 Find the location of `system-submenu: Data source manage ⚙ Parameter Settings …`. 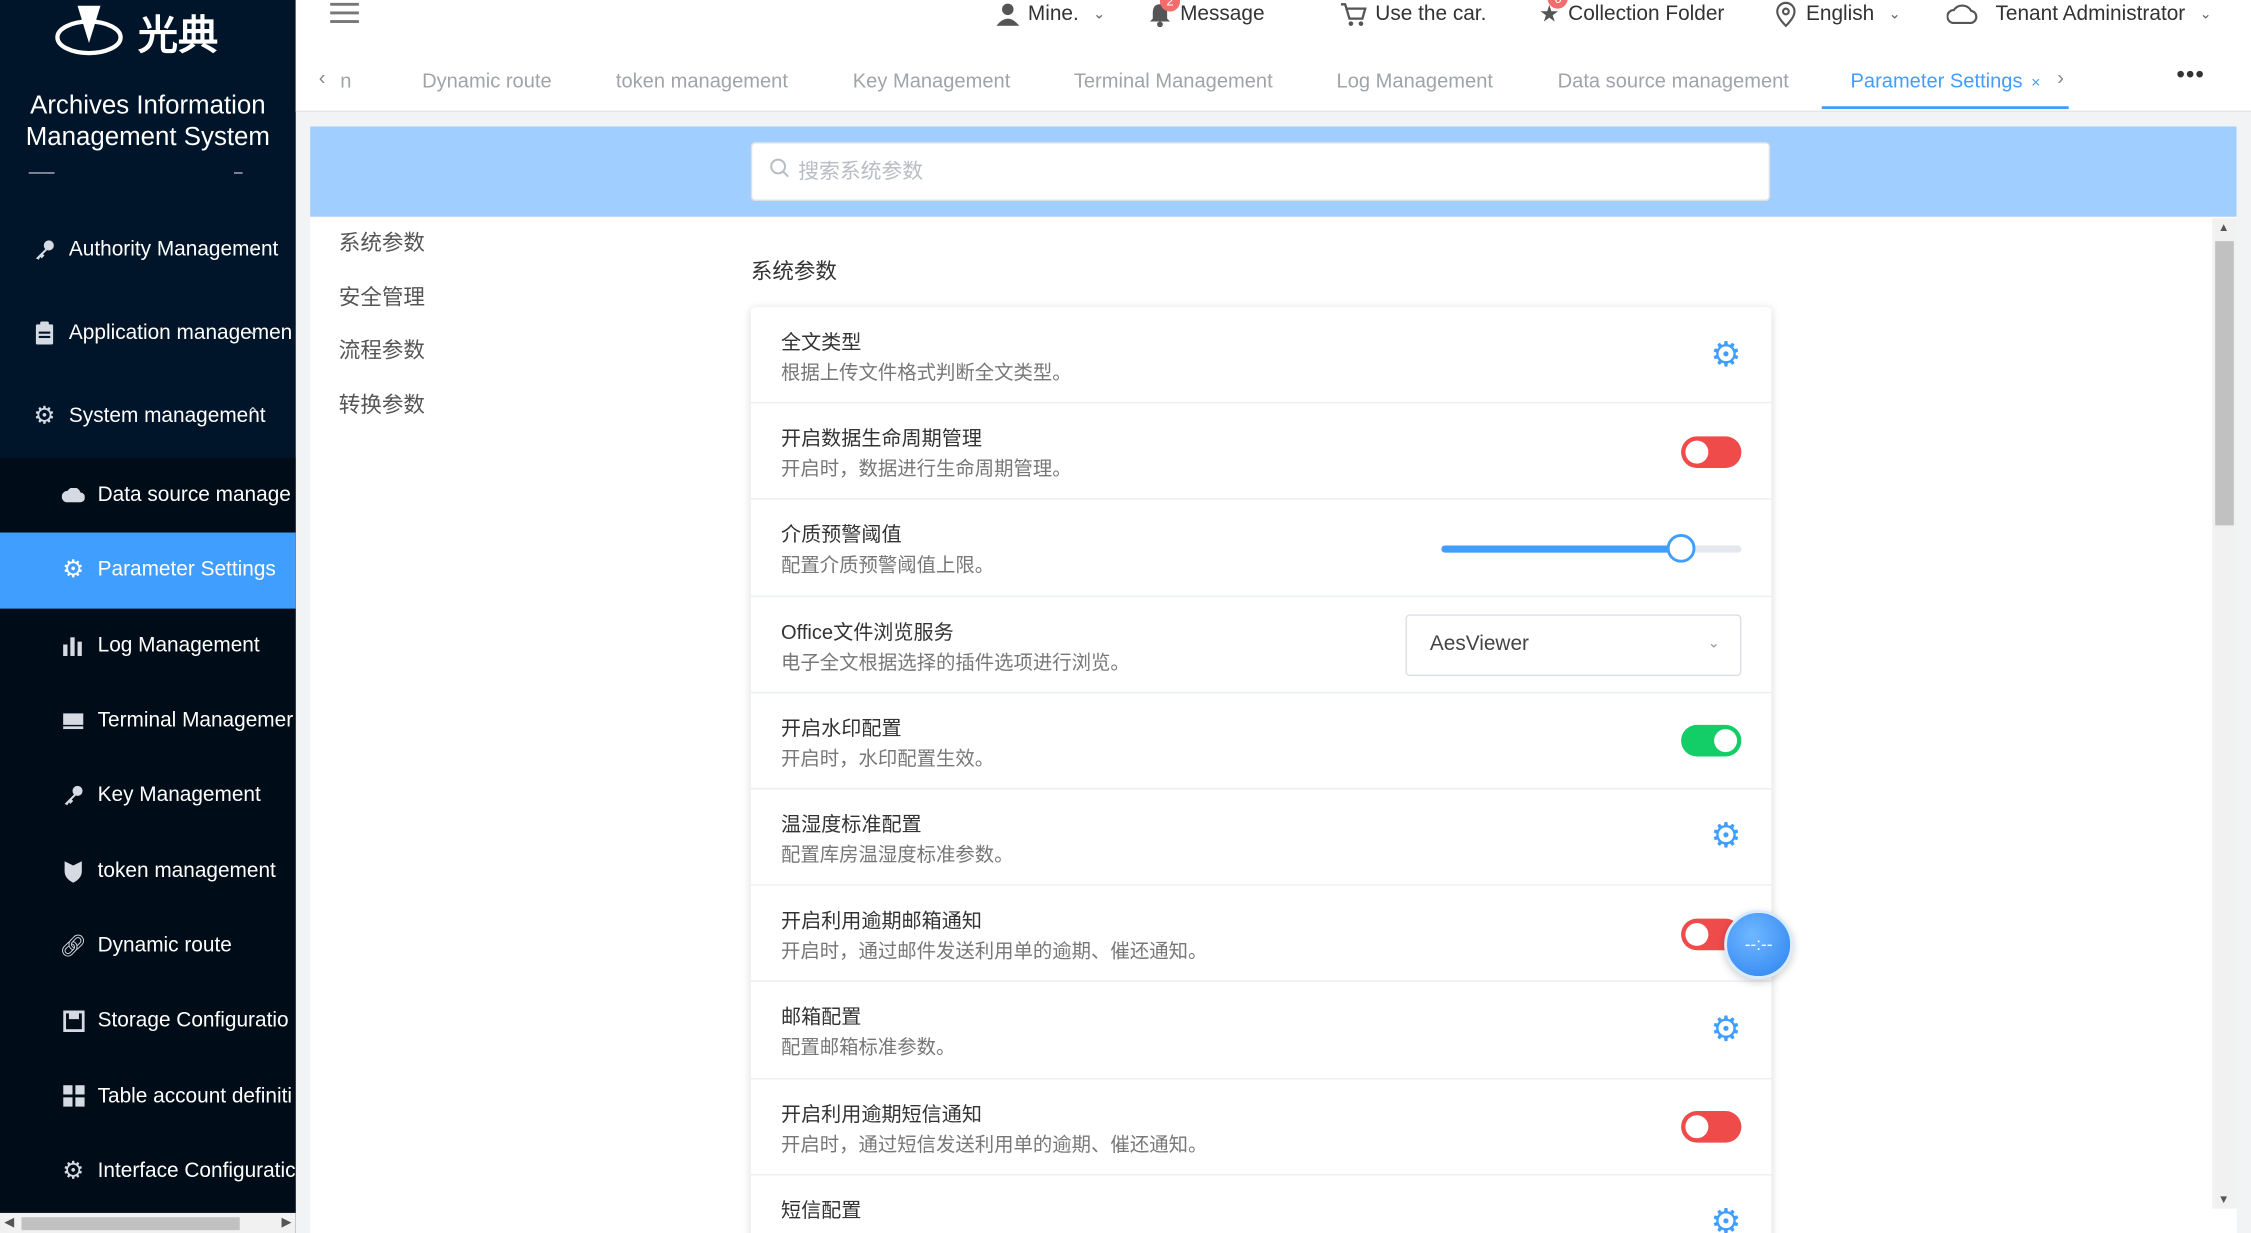

system-submenu: Data source manage ⚙ Parameter Settings … is located at coordinates (148, 835).